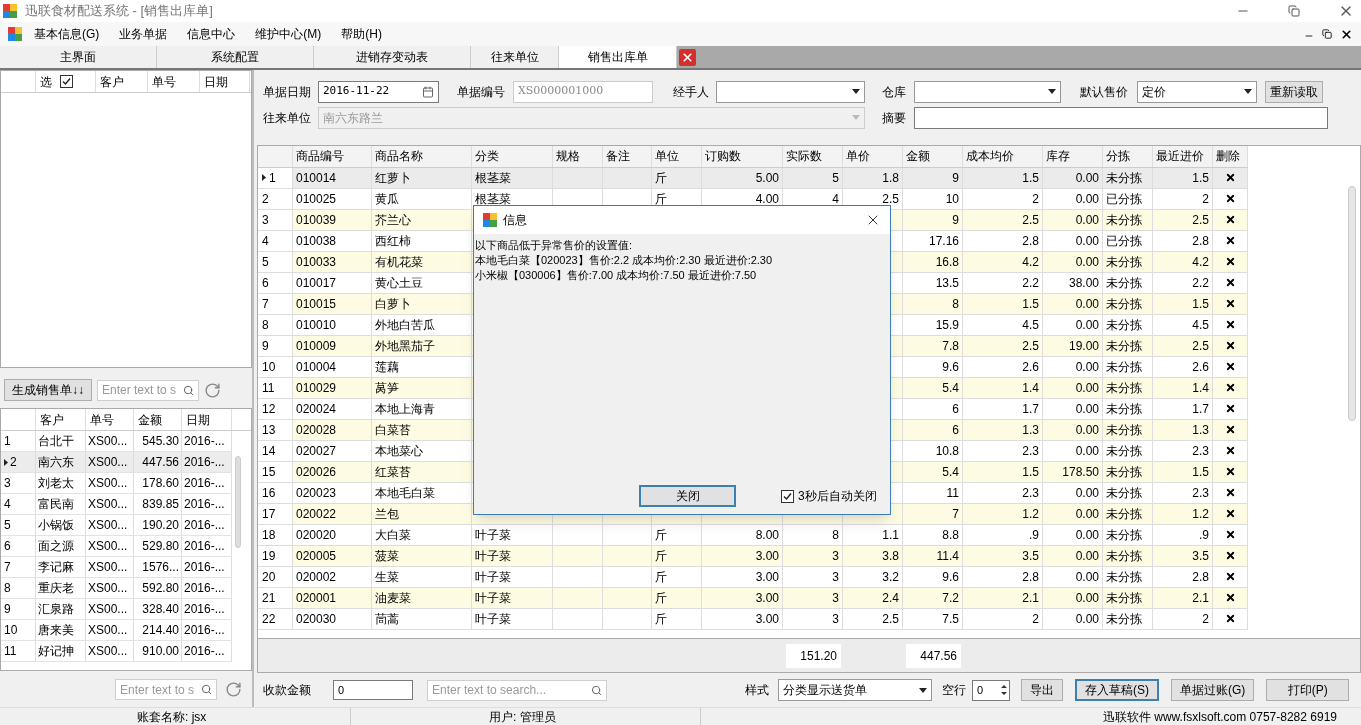 The image size is (1361, 725). Describe the element at coordinates (269, 451) in the screenshot. I see `row-number: 14` at that location.